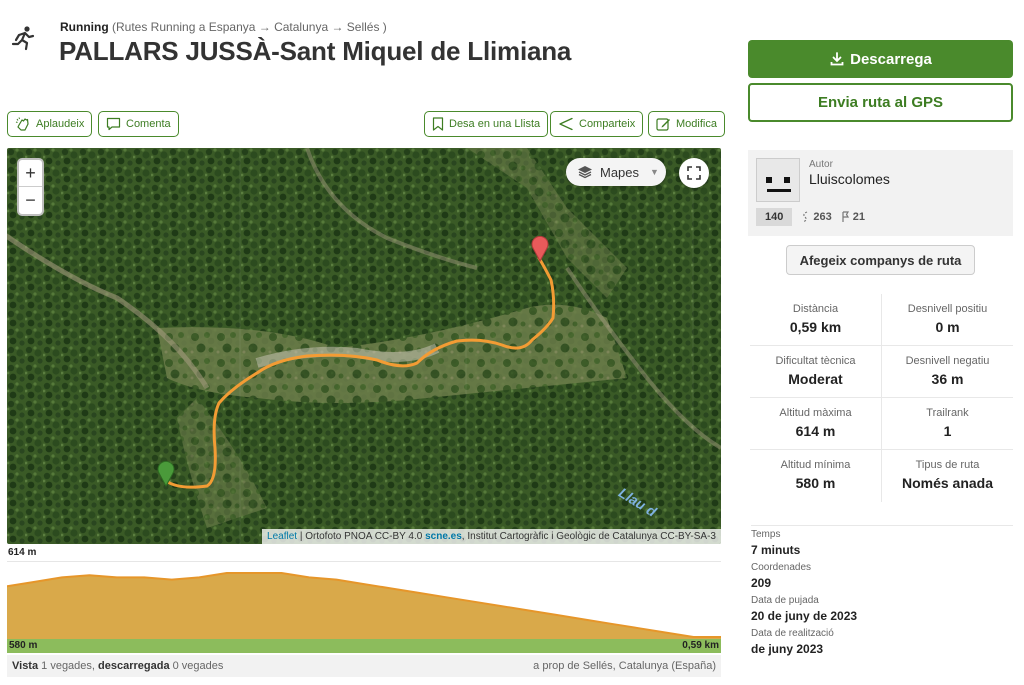 Image resolution: width=1024 pixels, height=685 pixels. I want to click on recorded-date-label: Data de realització, so click(792, 633).